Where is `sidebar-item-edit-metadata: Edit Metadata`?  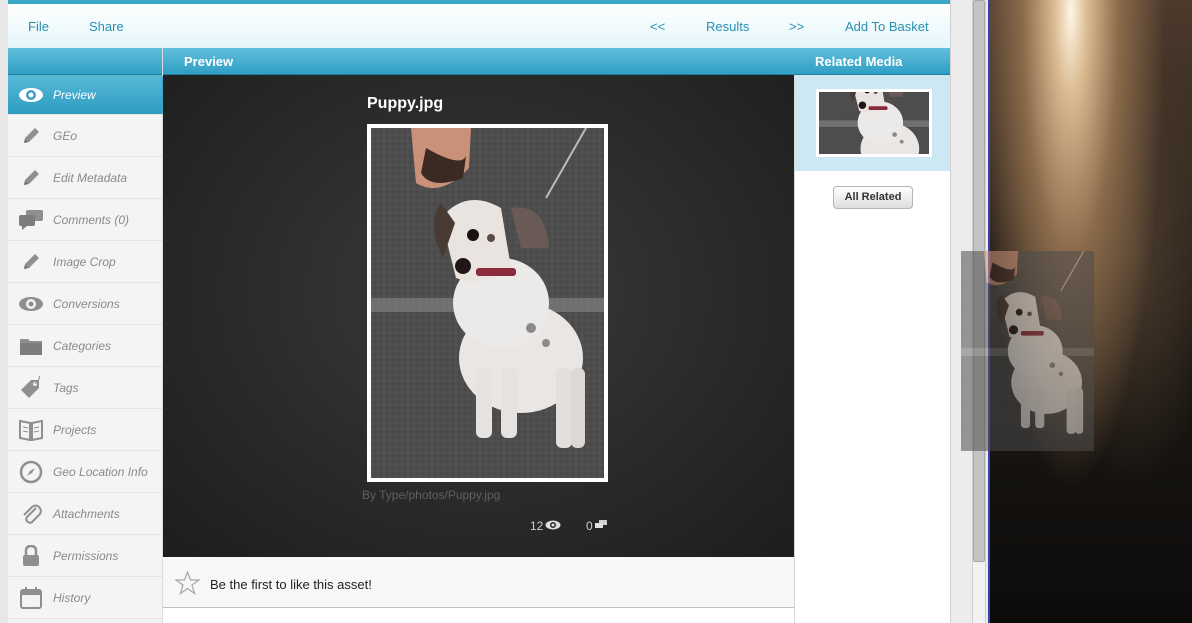
sidebar-item-edit-metadata: Edit Metadata is located at coordinates (85, 178).